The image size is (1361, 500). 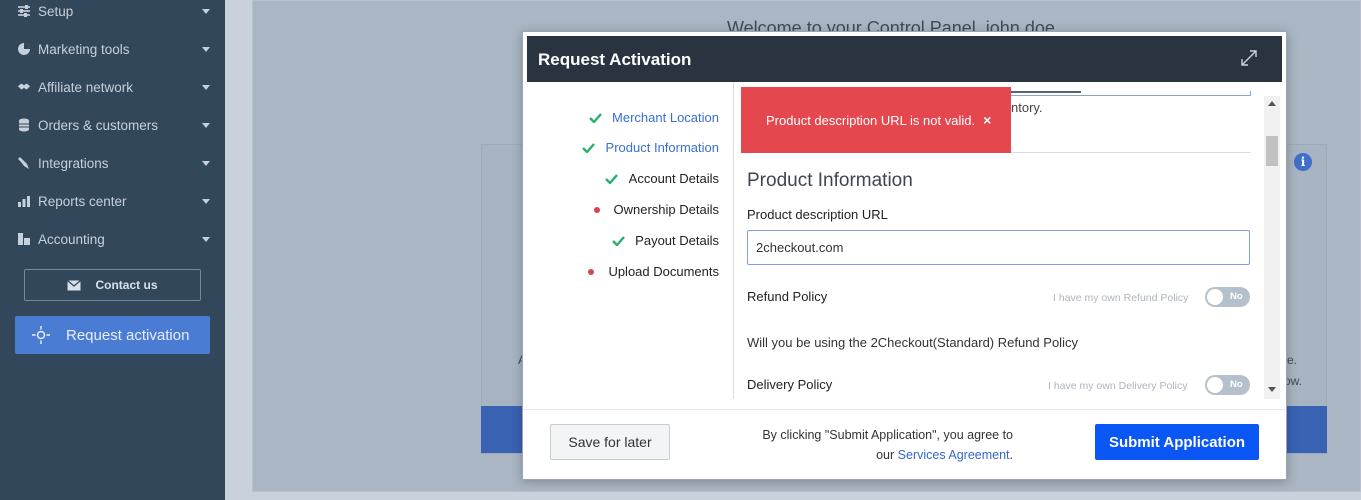 I want to click on sidebar-item-label: Accounting, so click(x=71, y=239).